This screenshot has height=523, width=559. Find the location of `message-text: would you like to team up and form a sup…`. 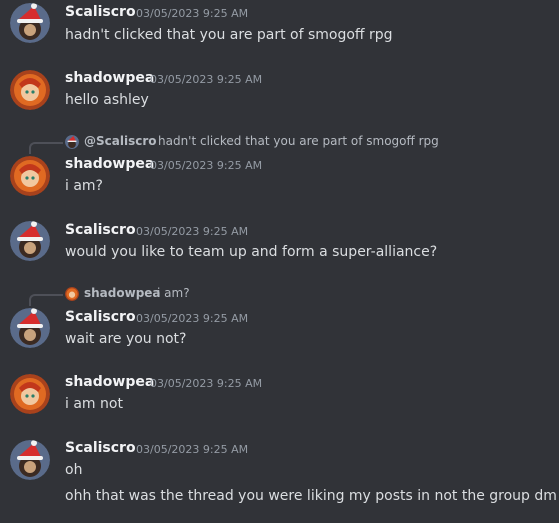

message-text: would you like to team up and form a sup… is located at coordinates (251, 252).